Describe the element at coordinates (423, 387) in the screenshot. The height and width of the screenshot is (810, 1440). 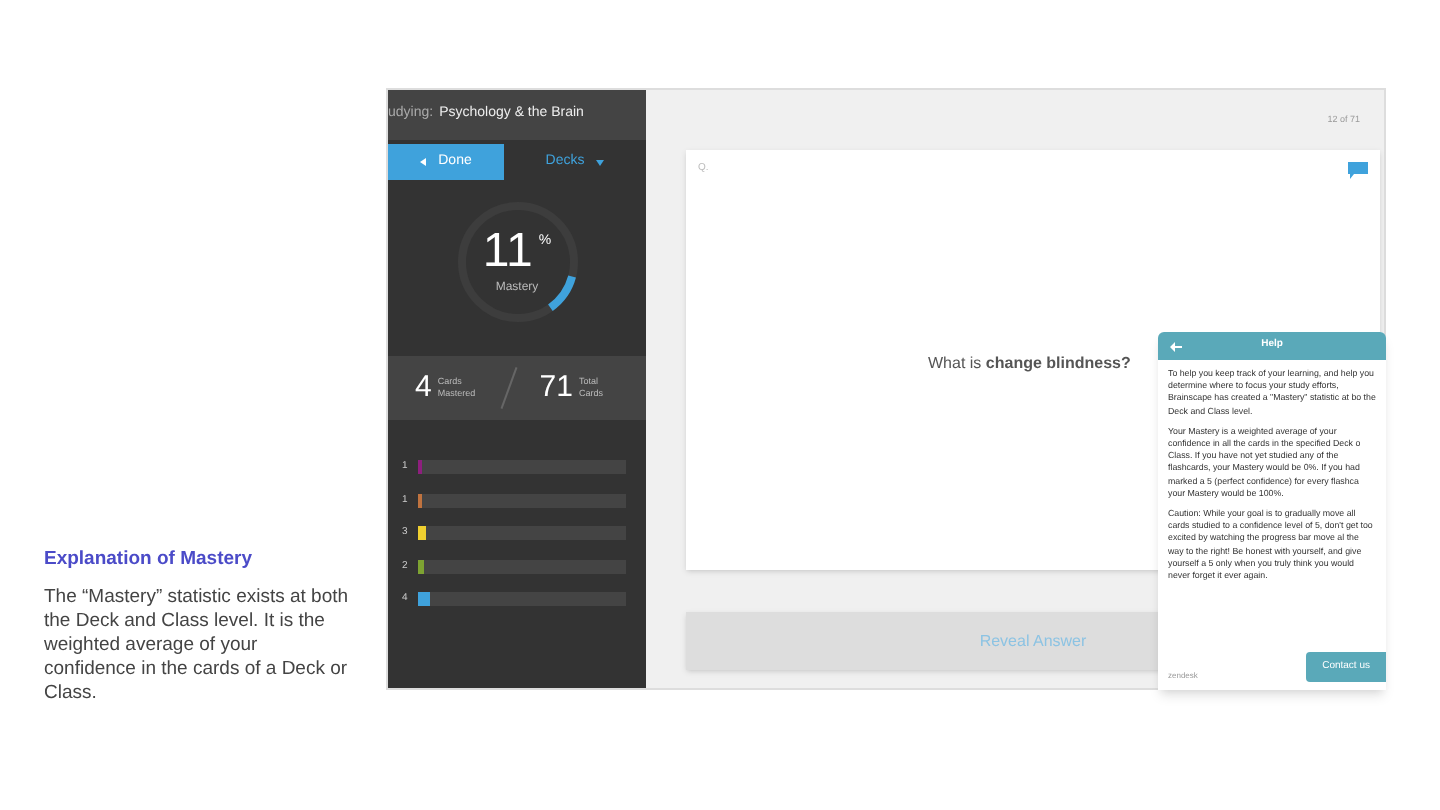
I see `stat-value: 4` at that location.